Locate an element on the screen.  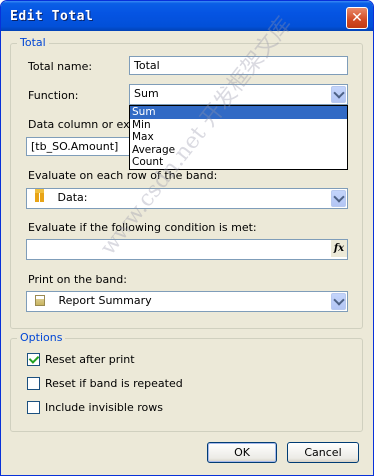
close-icon: ✕ is located at coordinates (357, 18).